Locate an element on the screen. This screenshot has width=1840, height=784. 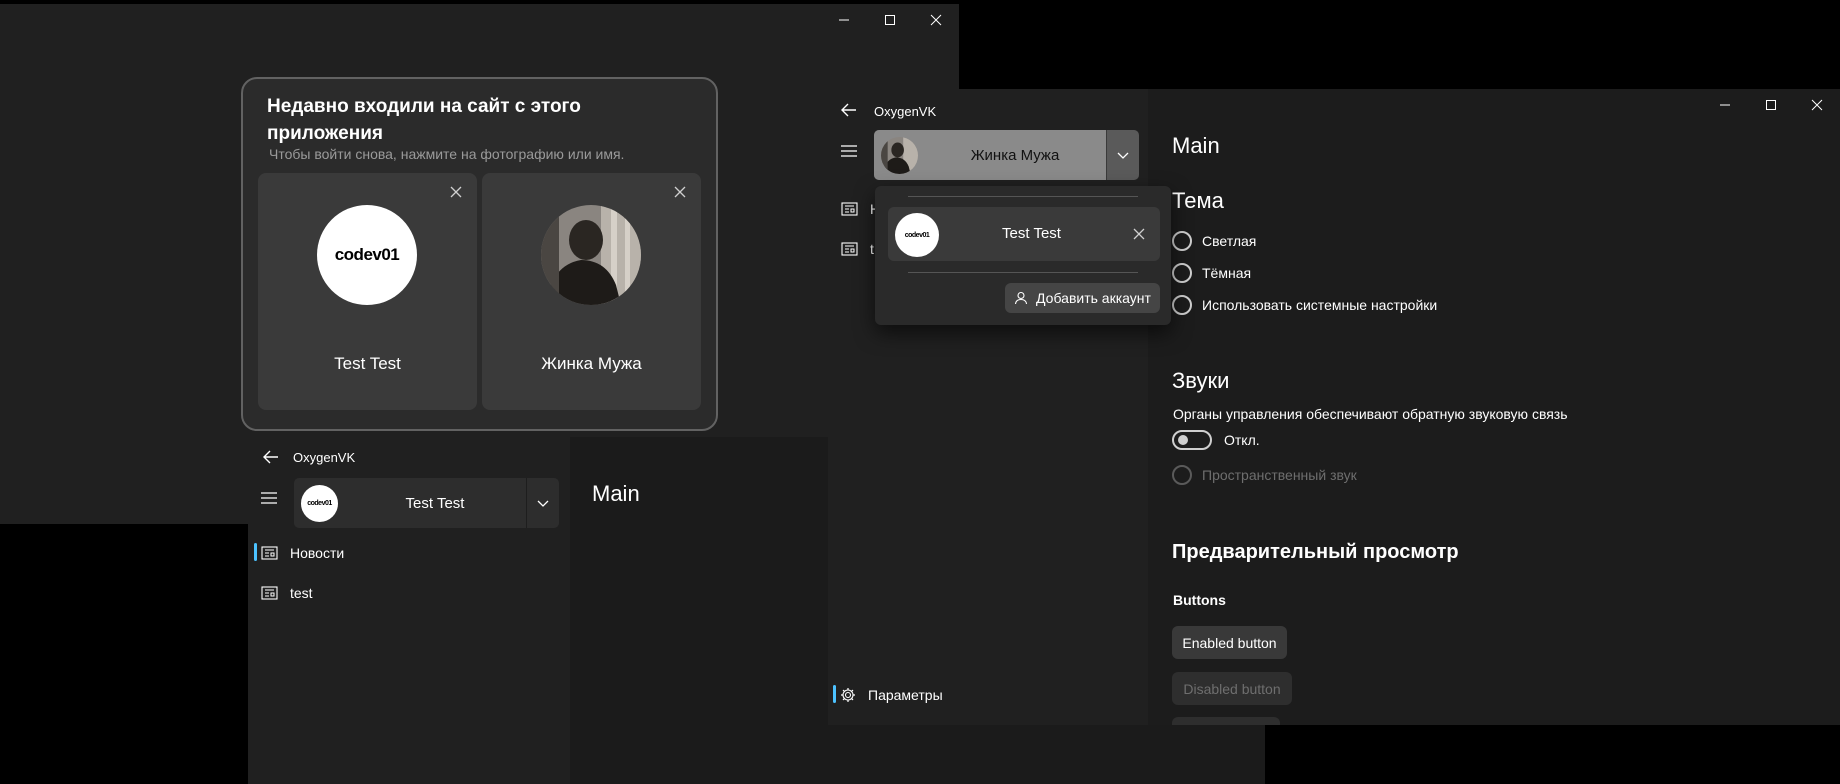
theme-option-dark: Тёмная is located at coordinates (1211, 273).